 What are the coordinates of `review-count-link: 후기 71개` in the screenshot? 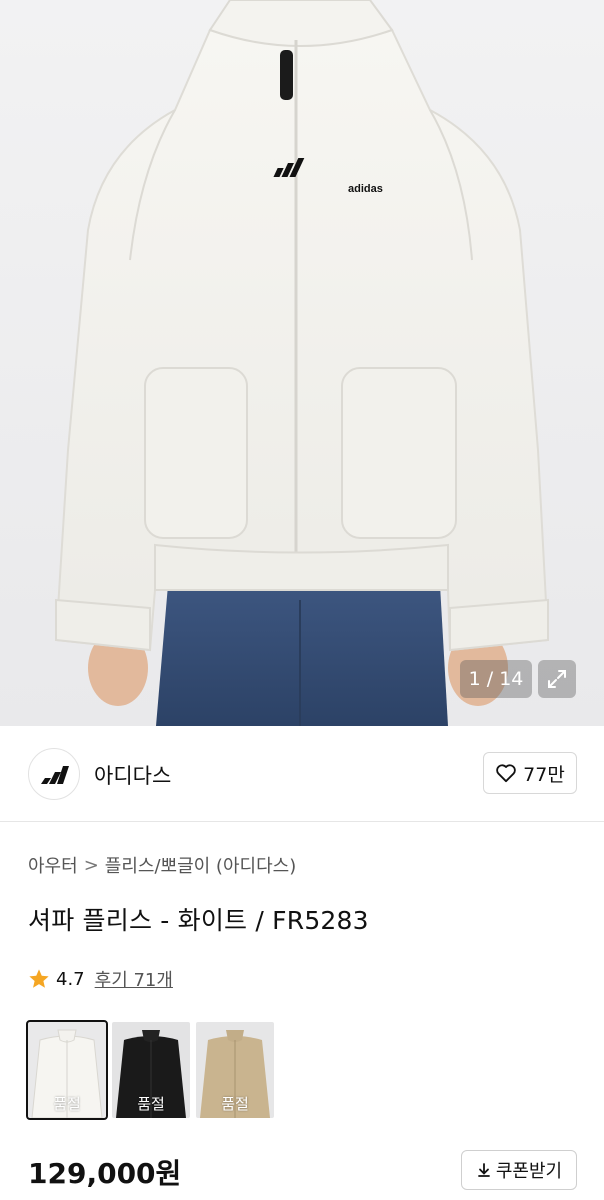 It's located at (134, 979).